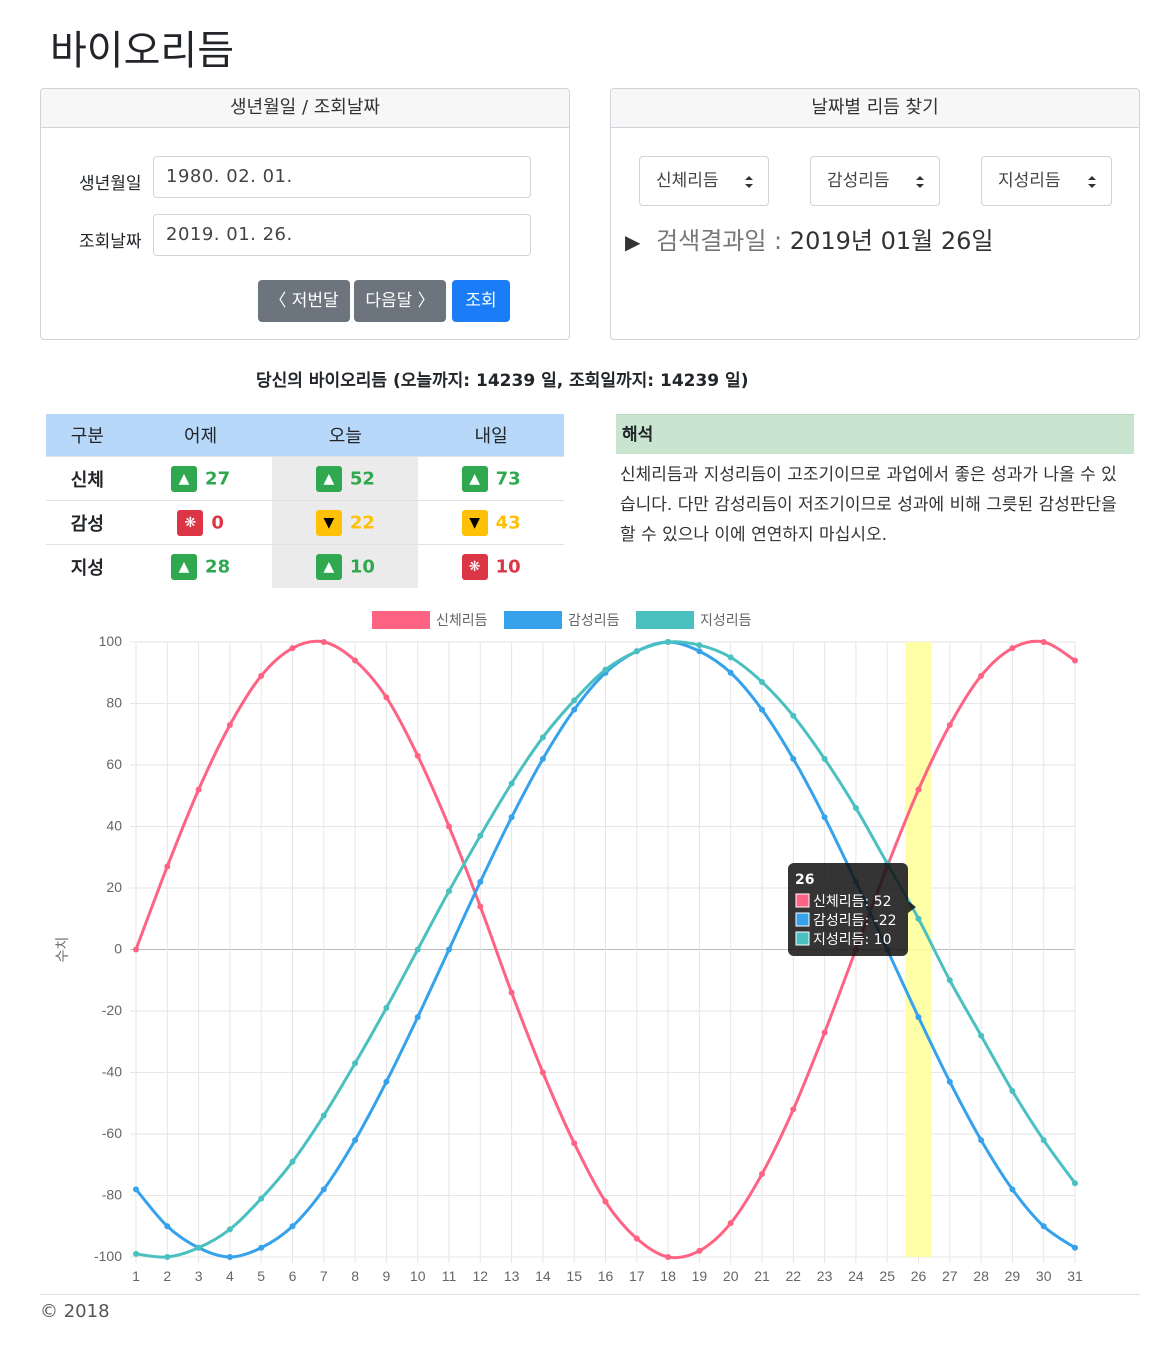 The height and width of the screenshot is (1358, 1166). What do you see at coordinates (342, 177) in the screenshot?
I see `birth-date-input: 1980. 02. 01.` at bounding box center [342, 177].